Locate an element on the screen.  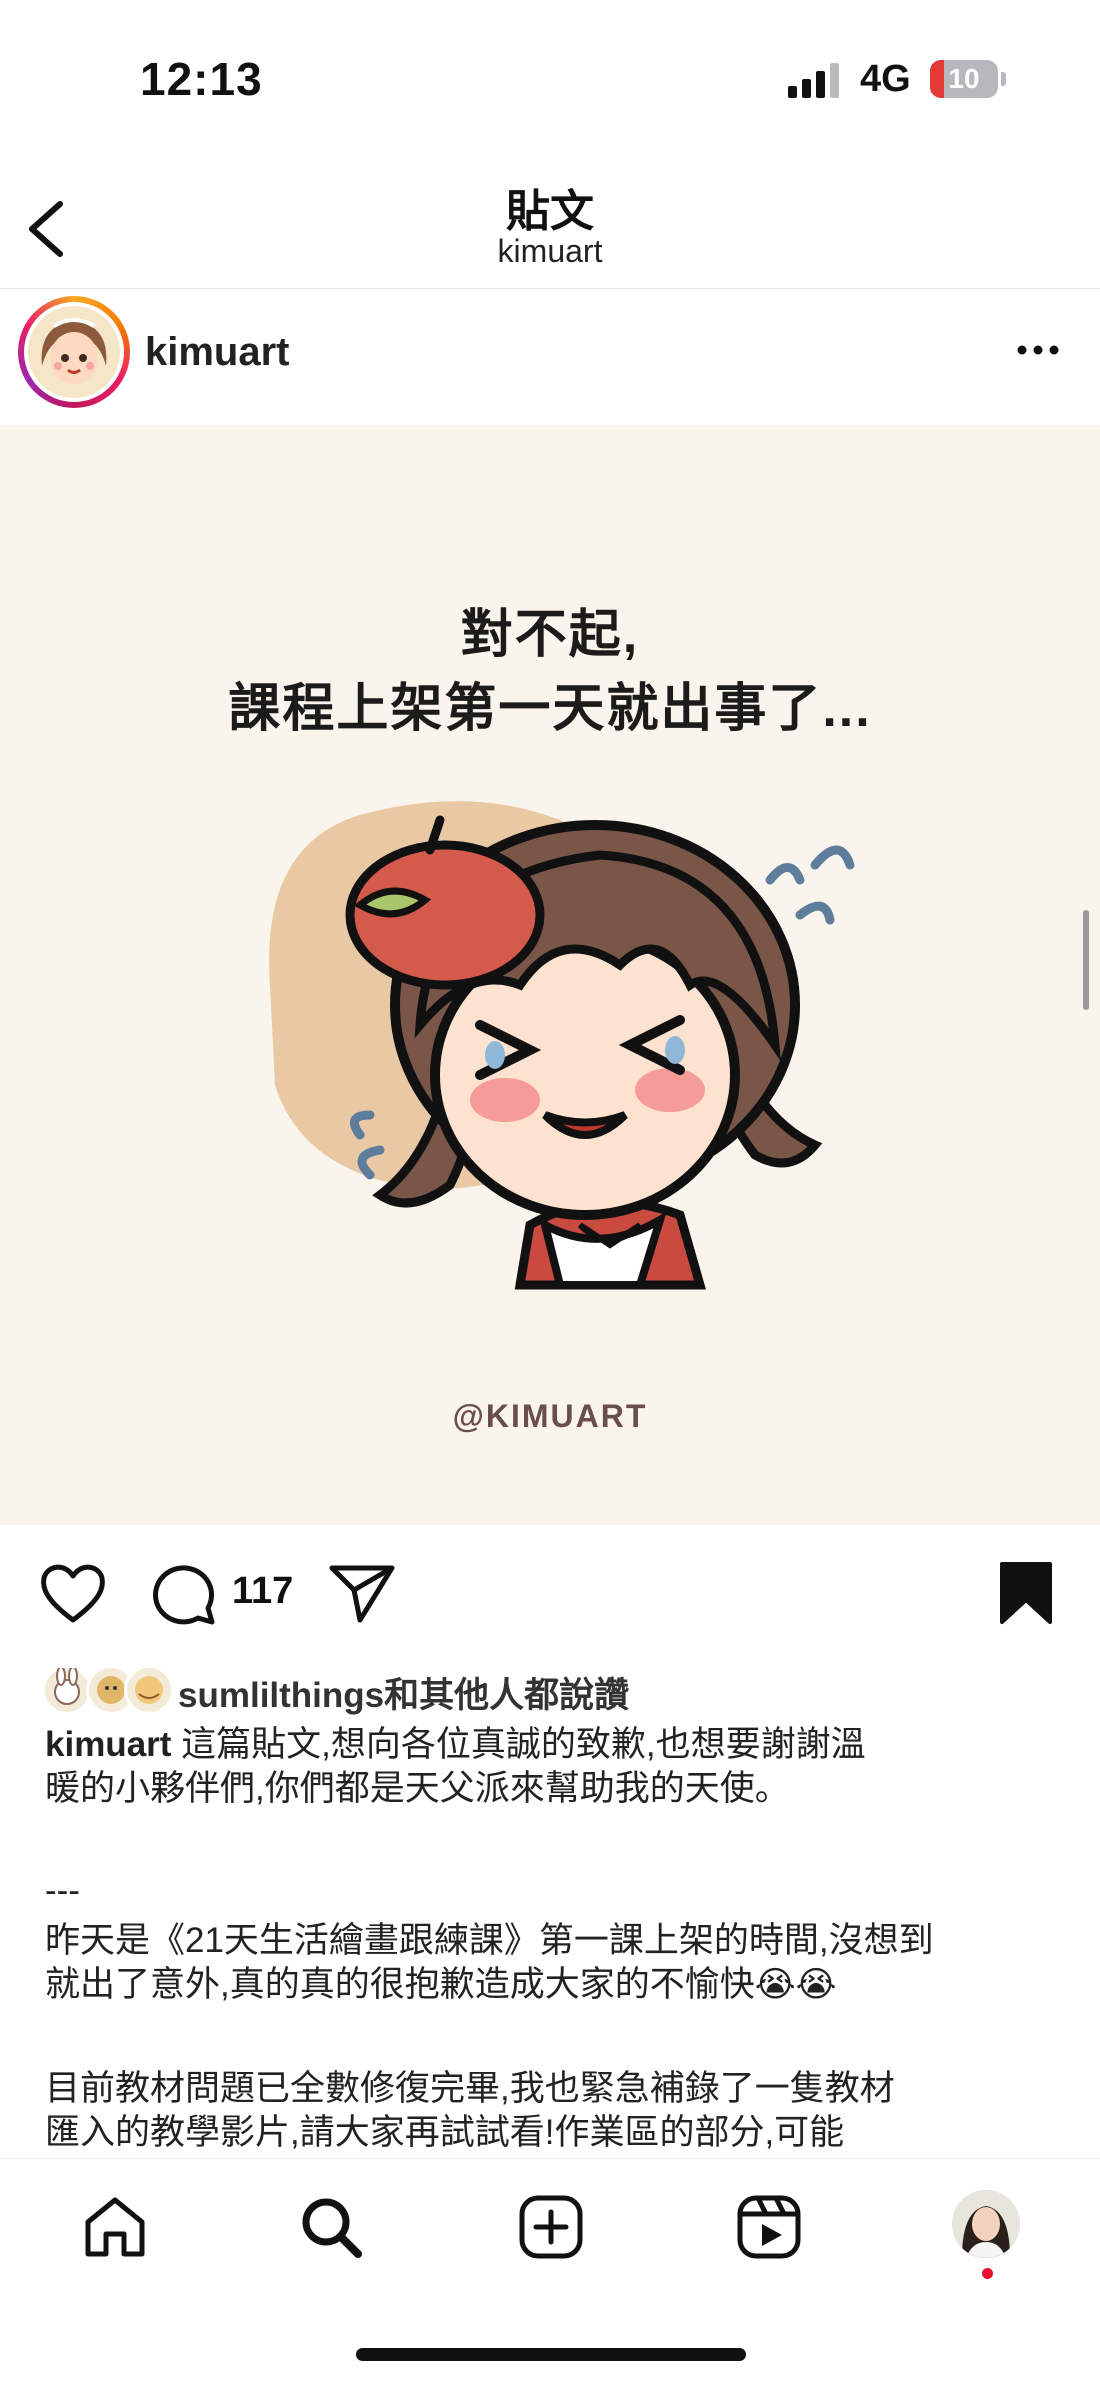
home-icon is located at coordinates (115, 2227).